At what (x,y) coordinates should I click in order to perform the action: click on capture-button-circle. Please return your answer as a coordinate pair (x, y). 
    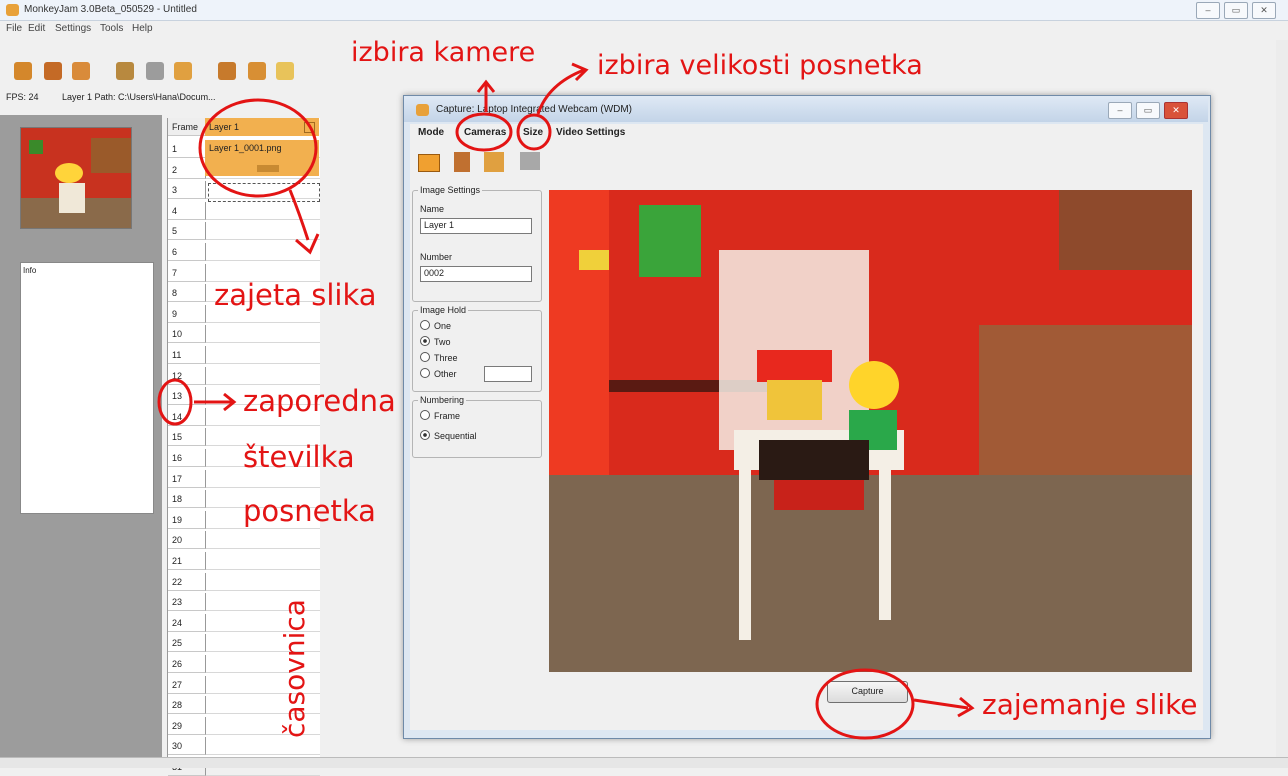
    Looking at the image, I should click on (865, 704).